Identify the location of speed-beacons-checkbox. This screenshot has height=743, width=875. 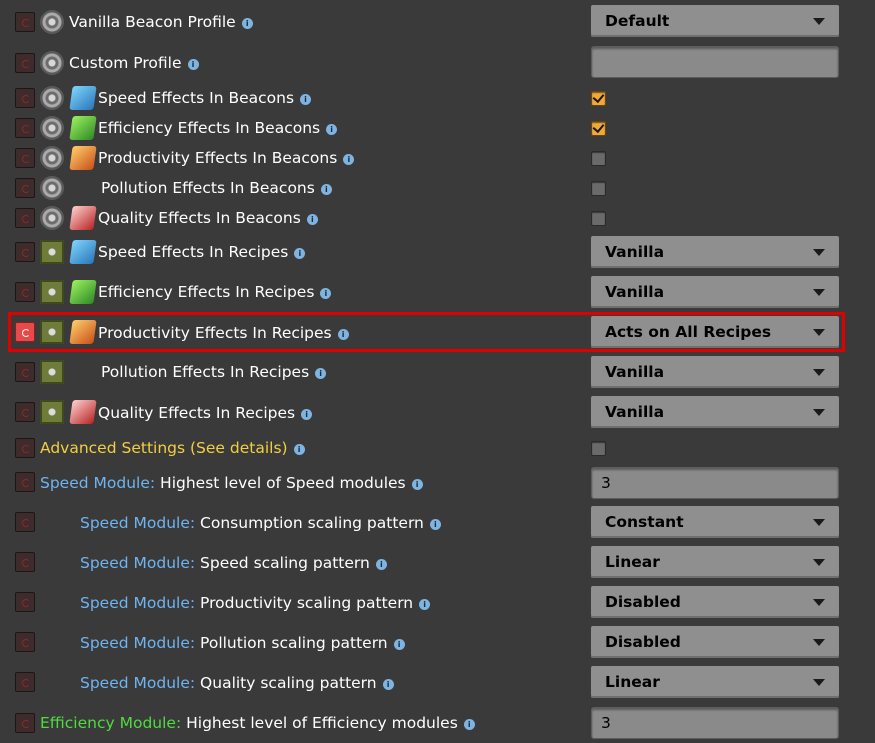
(598, 98).